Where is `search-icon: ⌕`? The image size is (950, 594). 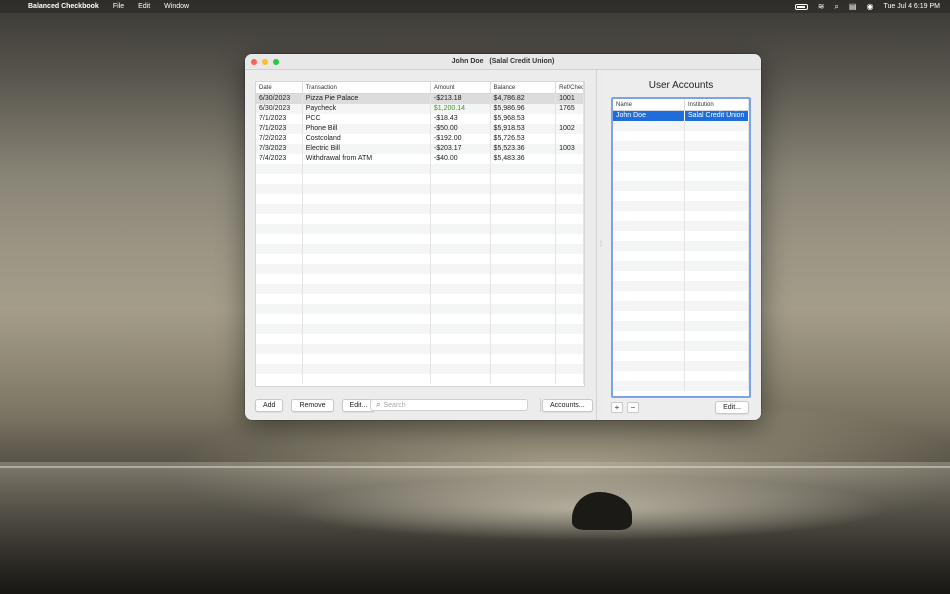
search-icon: ⌕ is located at coordinates (378, 404).